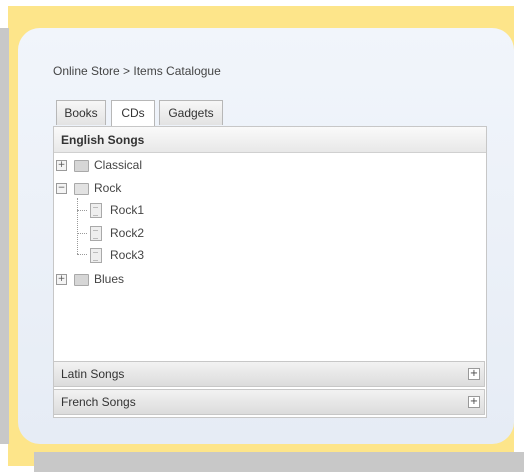 The width and height of the screenshot is (524, 472). Describe the element at coordinates (270, 140) in the screenshot. I see `panel-title: English Songs` at that location.